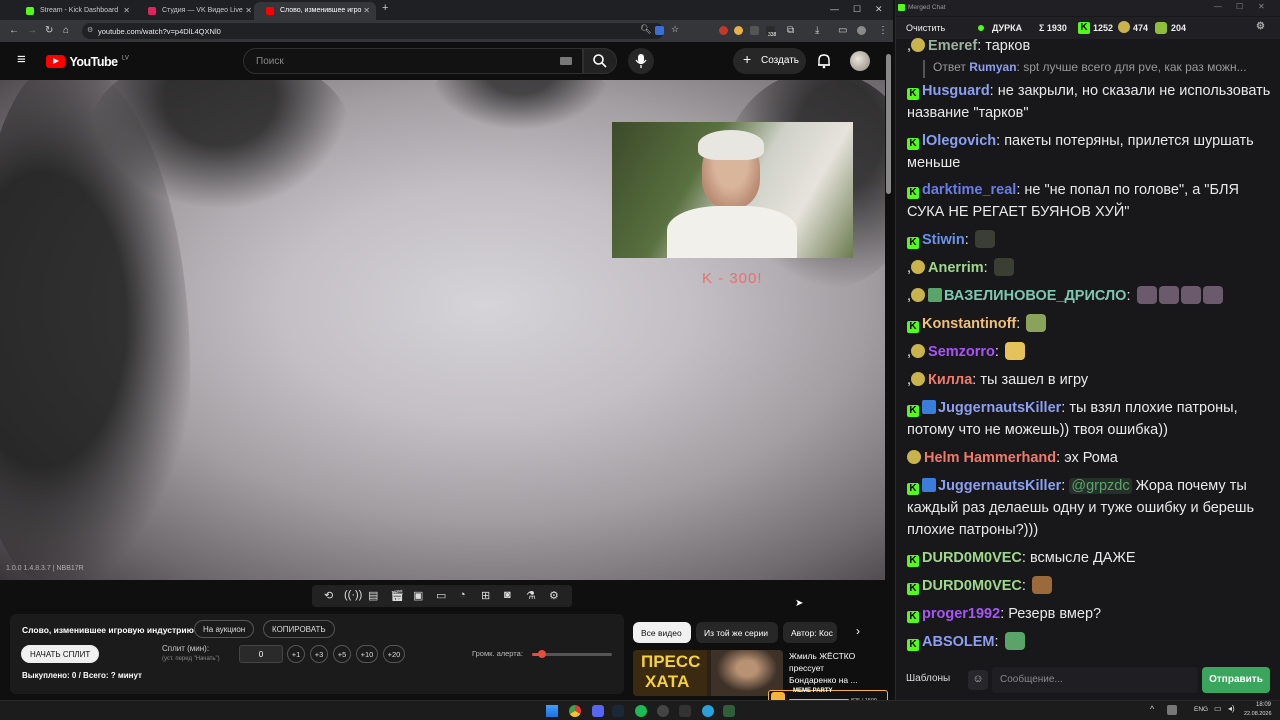 This screenshot has height=720, width=1280. Describe the element at coordinates (969, 190) in the screenshot. I see `chat-username: darktime_real` at that location.